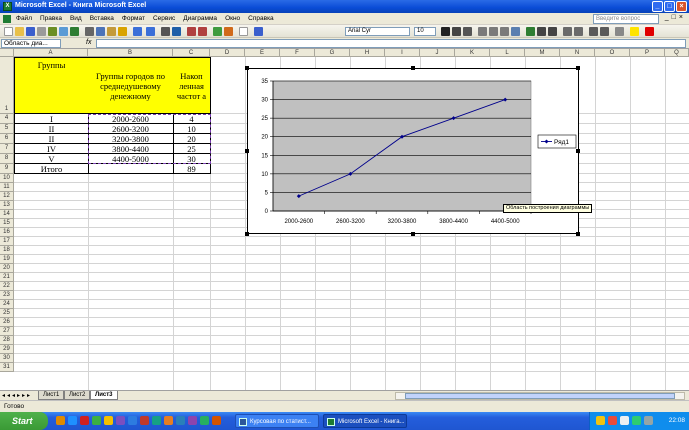 The width and height of the screenshot is (689, 430). What do you see at coordinates (7, 53) in the screenshot?
I see `select-all-corner` at bounding box center [7, 53].